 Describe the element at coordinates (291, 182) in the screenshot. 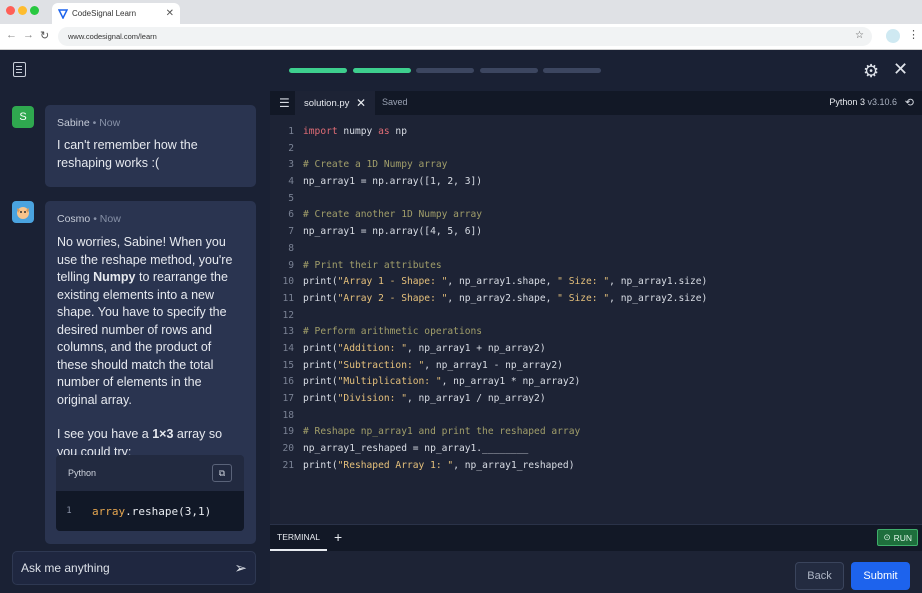

I see `line-number: 4` at that location.